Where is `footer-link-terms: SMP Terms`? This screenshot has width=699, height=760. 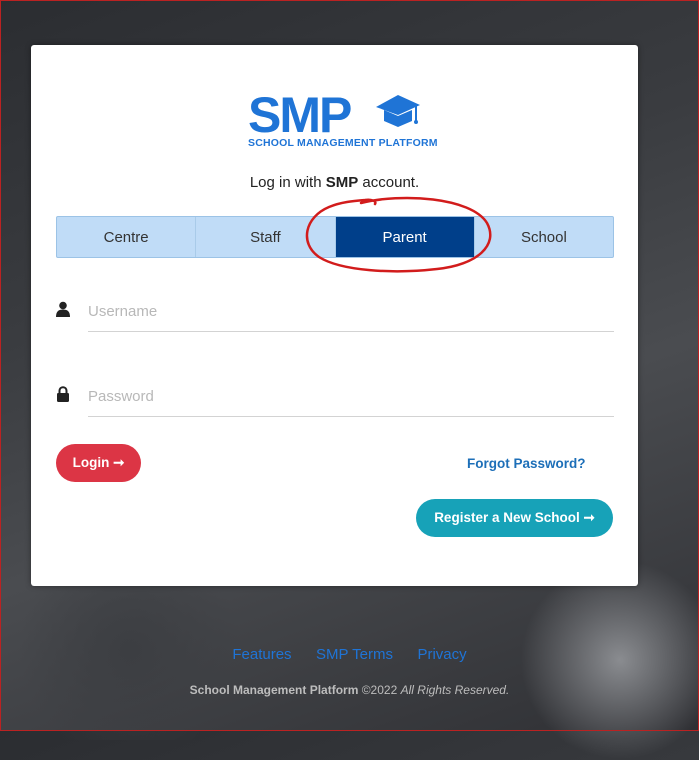
footer-link-terms: SMP Terms is located at coordinates (354, 654).